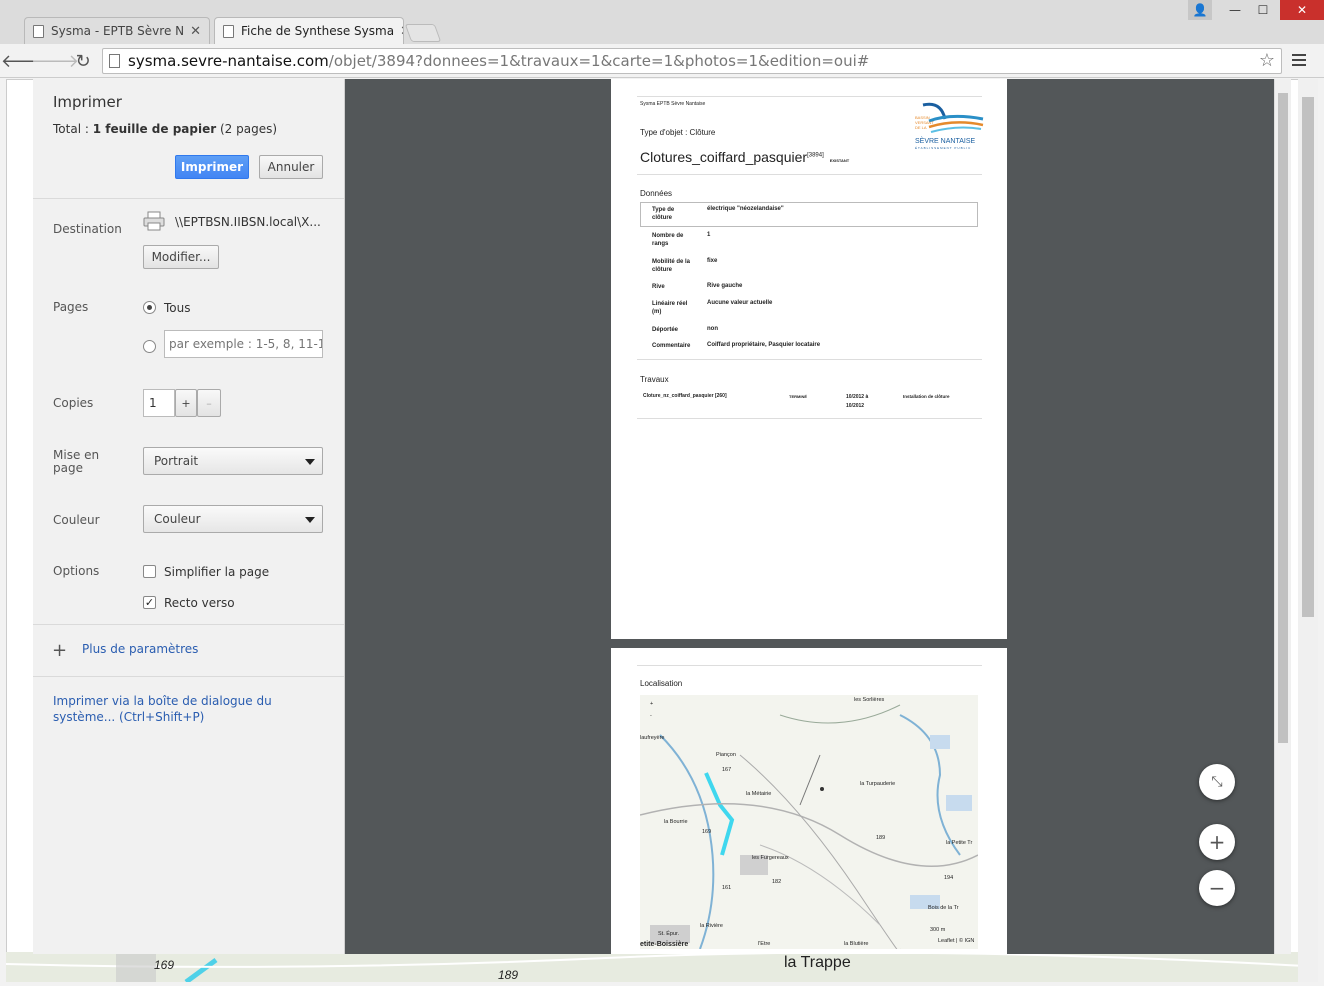 The image size is (1324, 986). I want to click on map-label: la Bourrie, so click(676, 822).